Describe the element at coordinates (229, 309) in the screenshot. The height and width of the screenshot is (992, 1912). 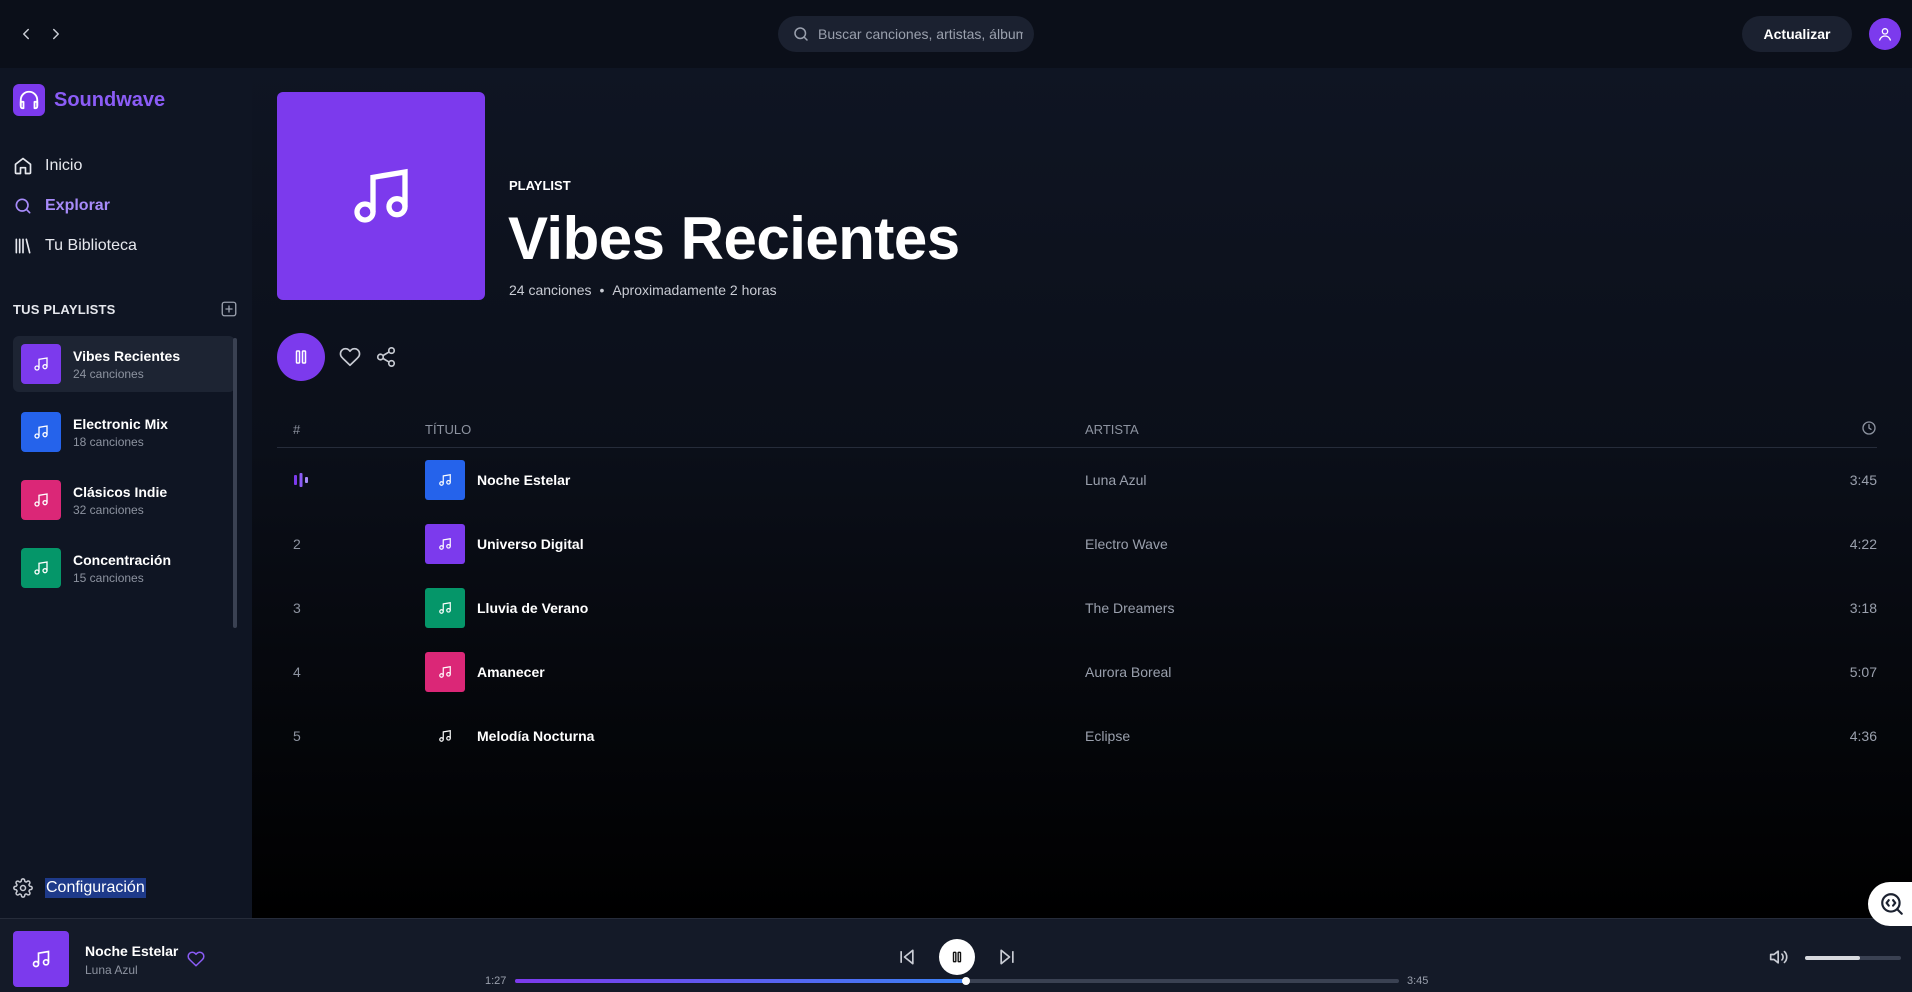
I see `add-playlist-icon` at that location.